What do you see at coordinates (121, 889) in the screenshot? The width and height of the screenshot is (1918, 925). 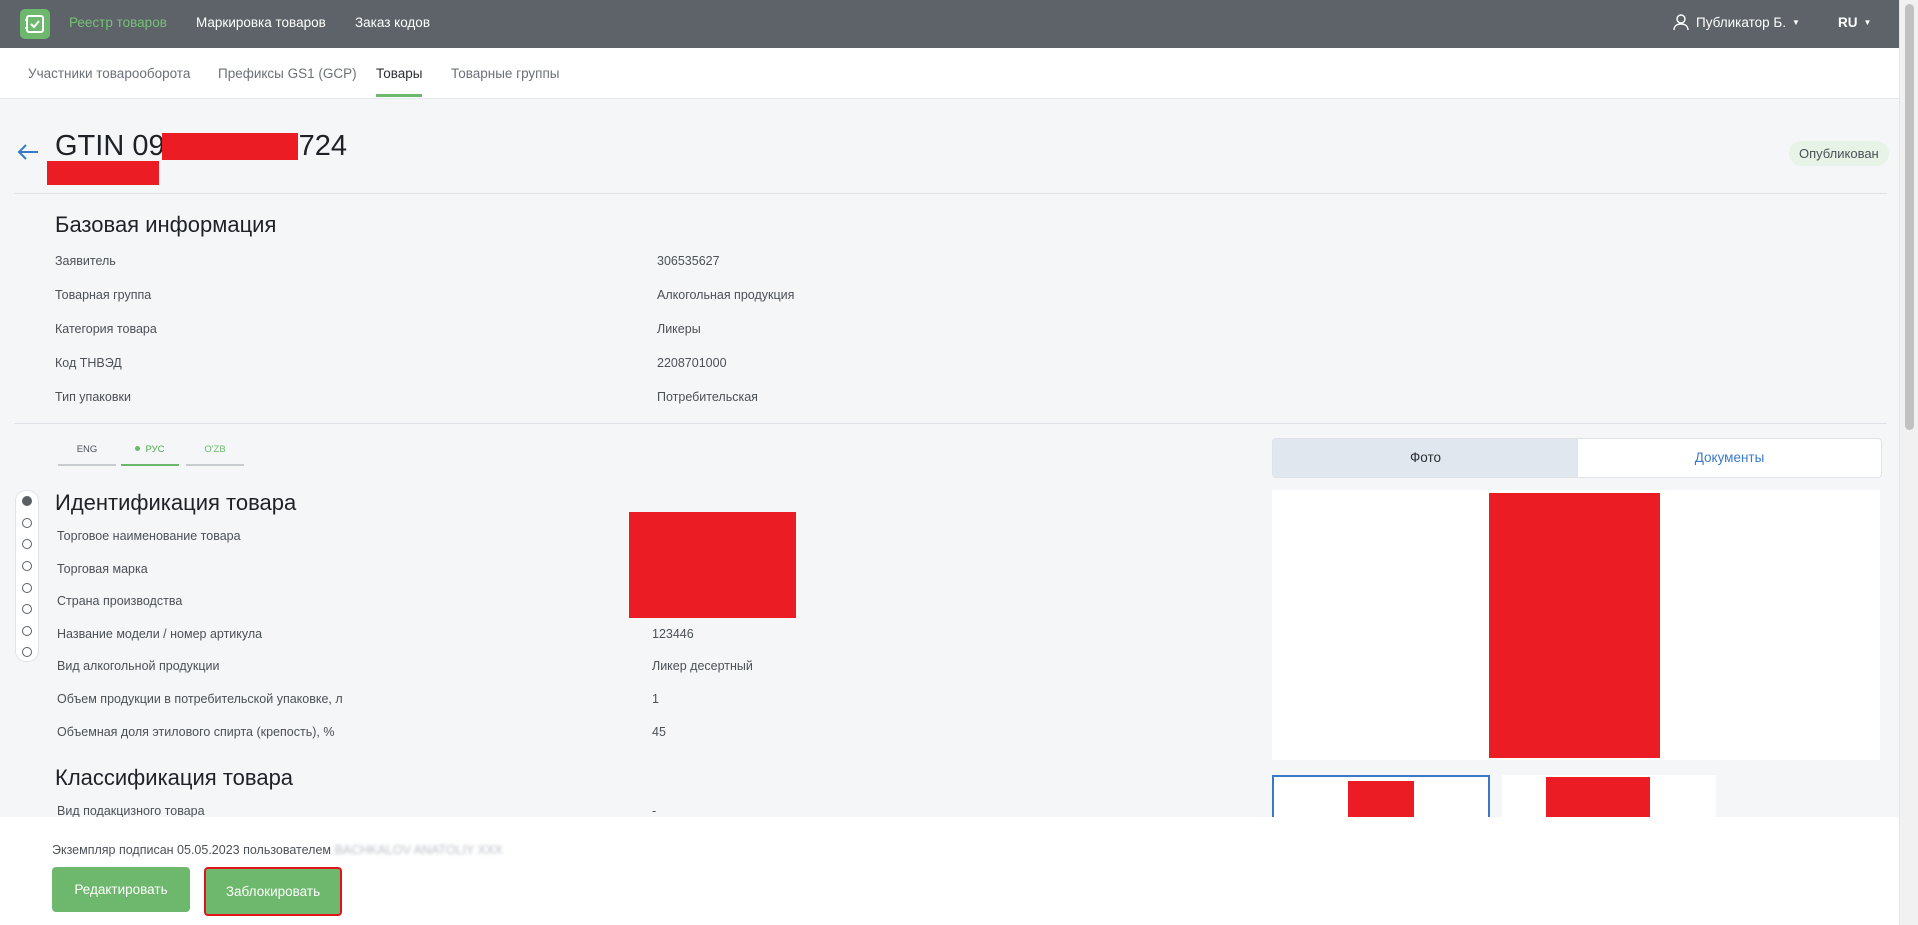 I see `edit-button: Редактировать` at bounding box center [121, 889].